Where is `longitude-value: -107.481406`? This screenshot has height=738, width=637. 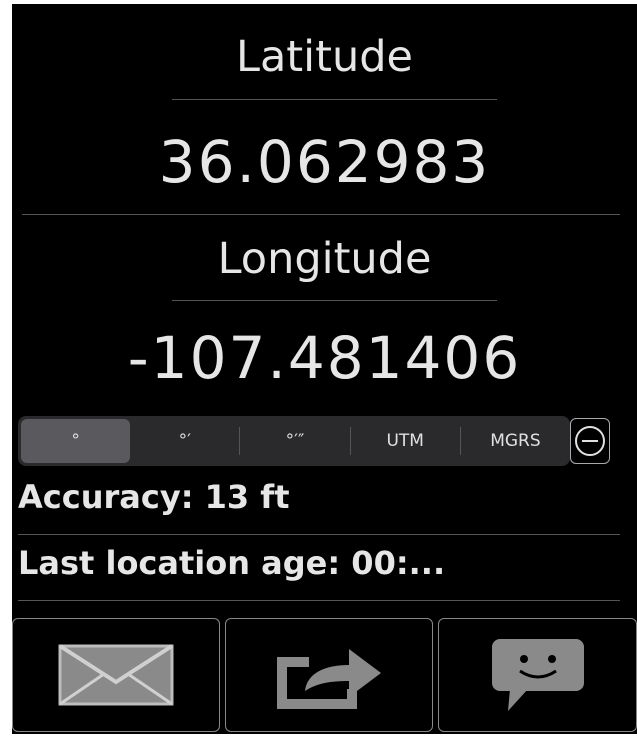 longitude-value: -107.481406 is located at coordinates (324, 358).